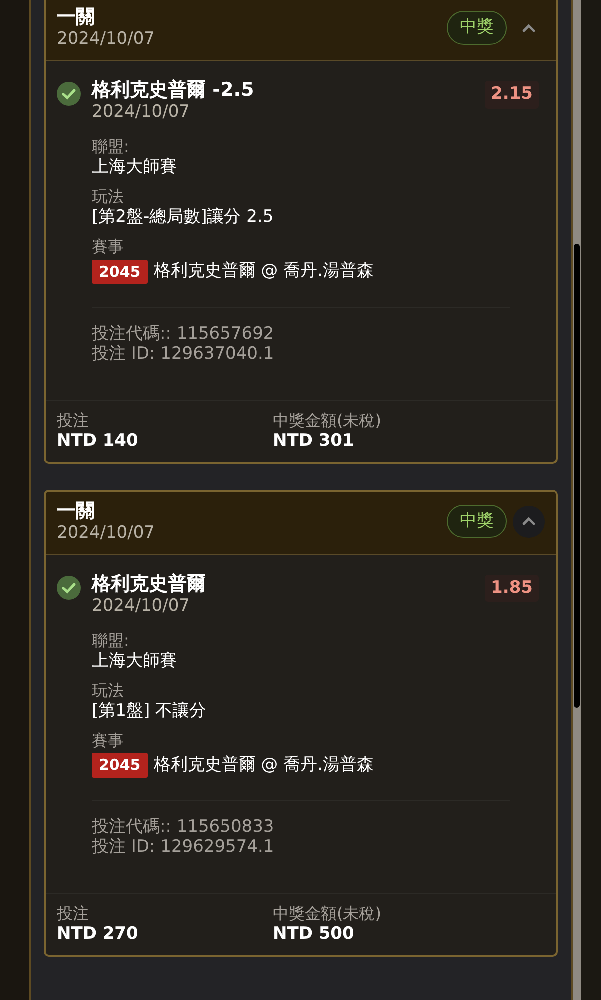  Describe the element at coordinates (184, 847) in the screenshot. I see `bet-id: 投注 ID: 129629574.1` at that location.